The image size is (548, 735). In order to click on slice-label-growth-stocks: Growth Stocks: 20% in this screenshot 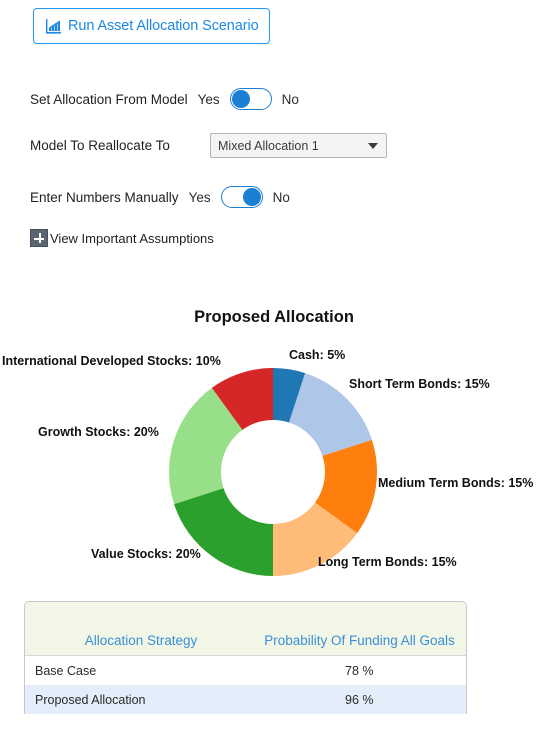, I will do `click(98, 432)`.